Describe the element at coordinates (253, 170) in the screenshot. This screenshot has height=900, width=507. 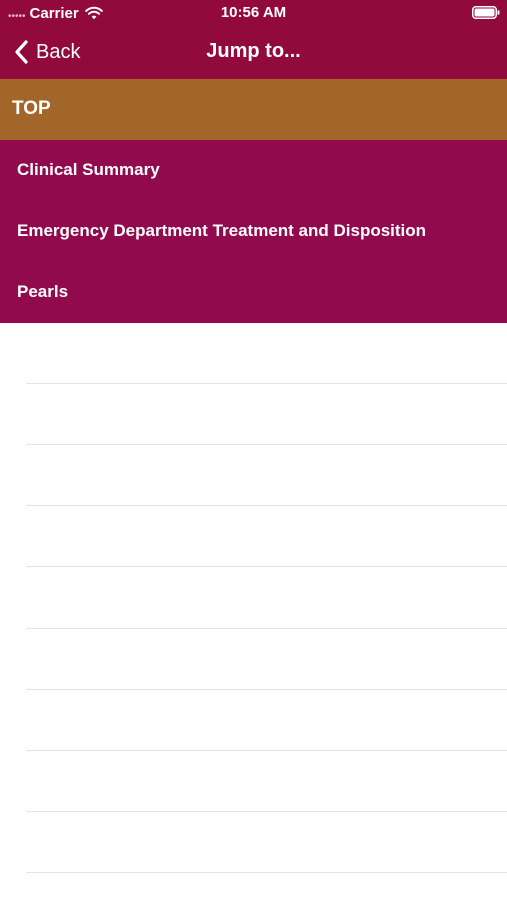
I see `jump-item-clinical-summary: Clinical Summary` at that location.